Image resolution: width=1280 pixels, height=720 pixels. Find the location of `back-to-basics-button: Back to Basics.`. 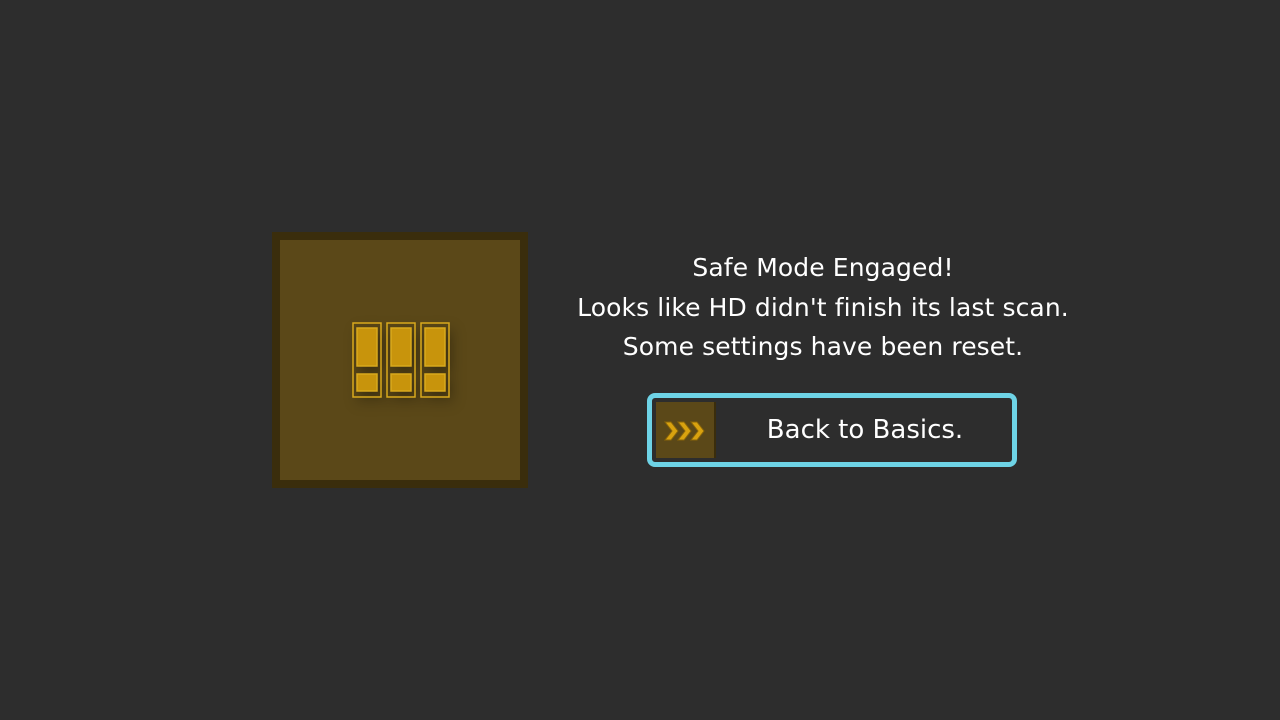

back-to-basics-button: Back to Basics. is located at coordinates (832, 430).